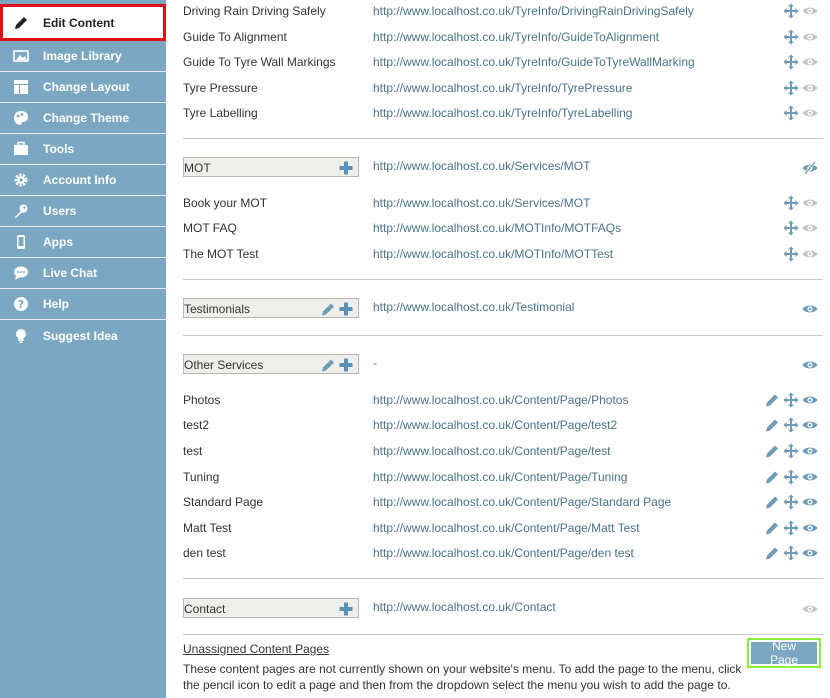 The width and height of the screenshot is (830, 698). I want to click on sidebar-item-account-info: Account Info, so click(83, 180).